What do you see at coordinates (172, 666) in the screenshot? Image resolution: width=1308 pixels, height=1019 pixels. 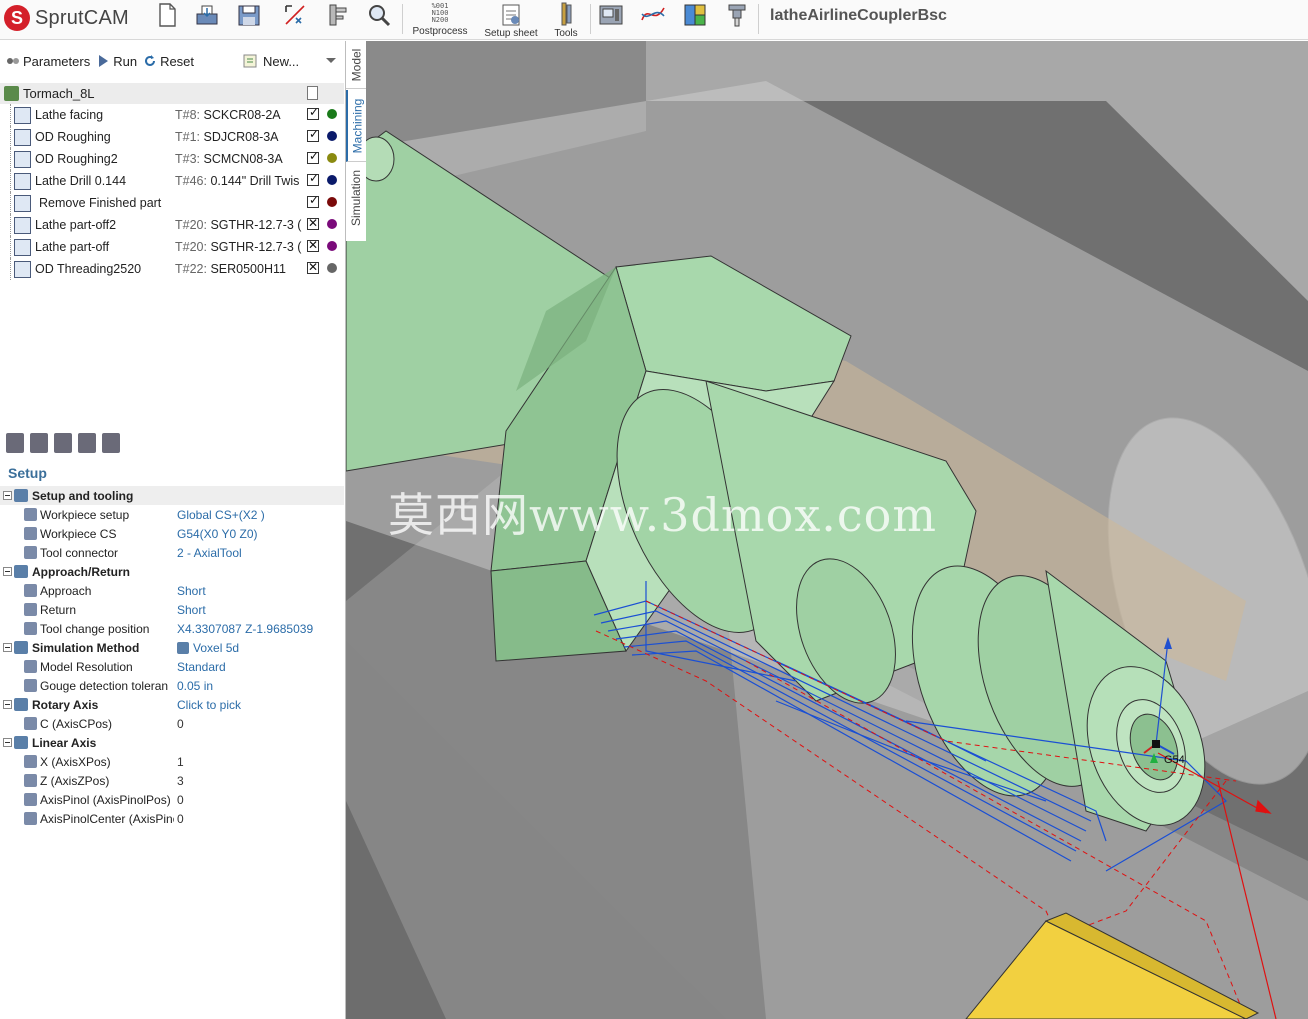 I see `property-row: Model Resolution Standard` at bounding box center [172, 666].